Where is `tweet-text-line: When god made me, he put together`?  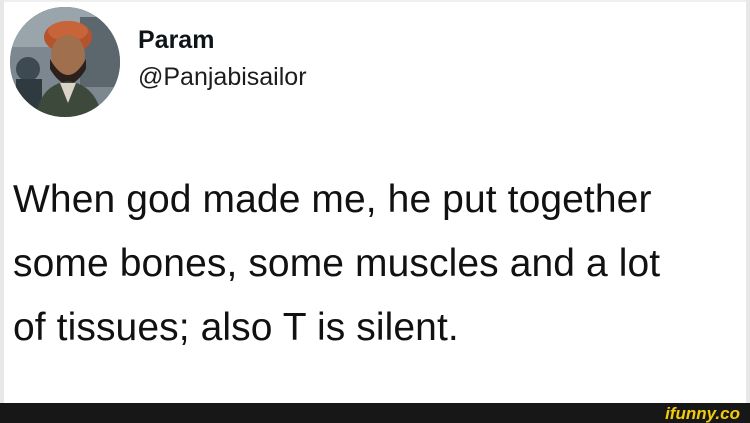 tweet-text-line: When god made me, he put together is located at coordinates (332, 199).